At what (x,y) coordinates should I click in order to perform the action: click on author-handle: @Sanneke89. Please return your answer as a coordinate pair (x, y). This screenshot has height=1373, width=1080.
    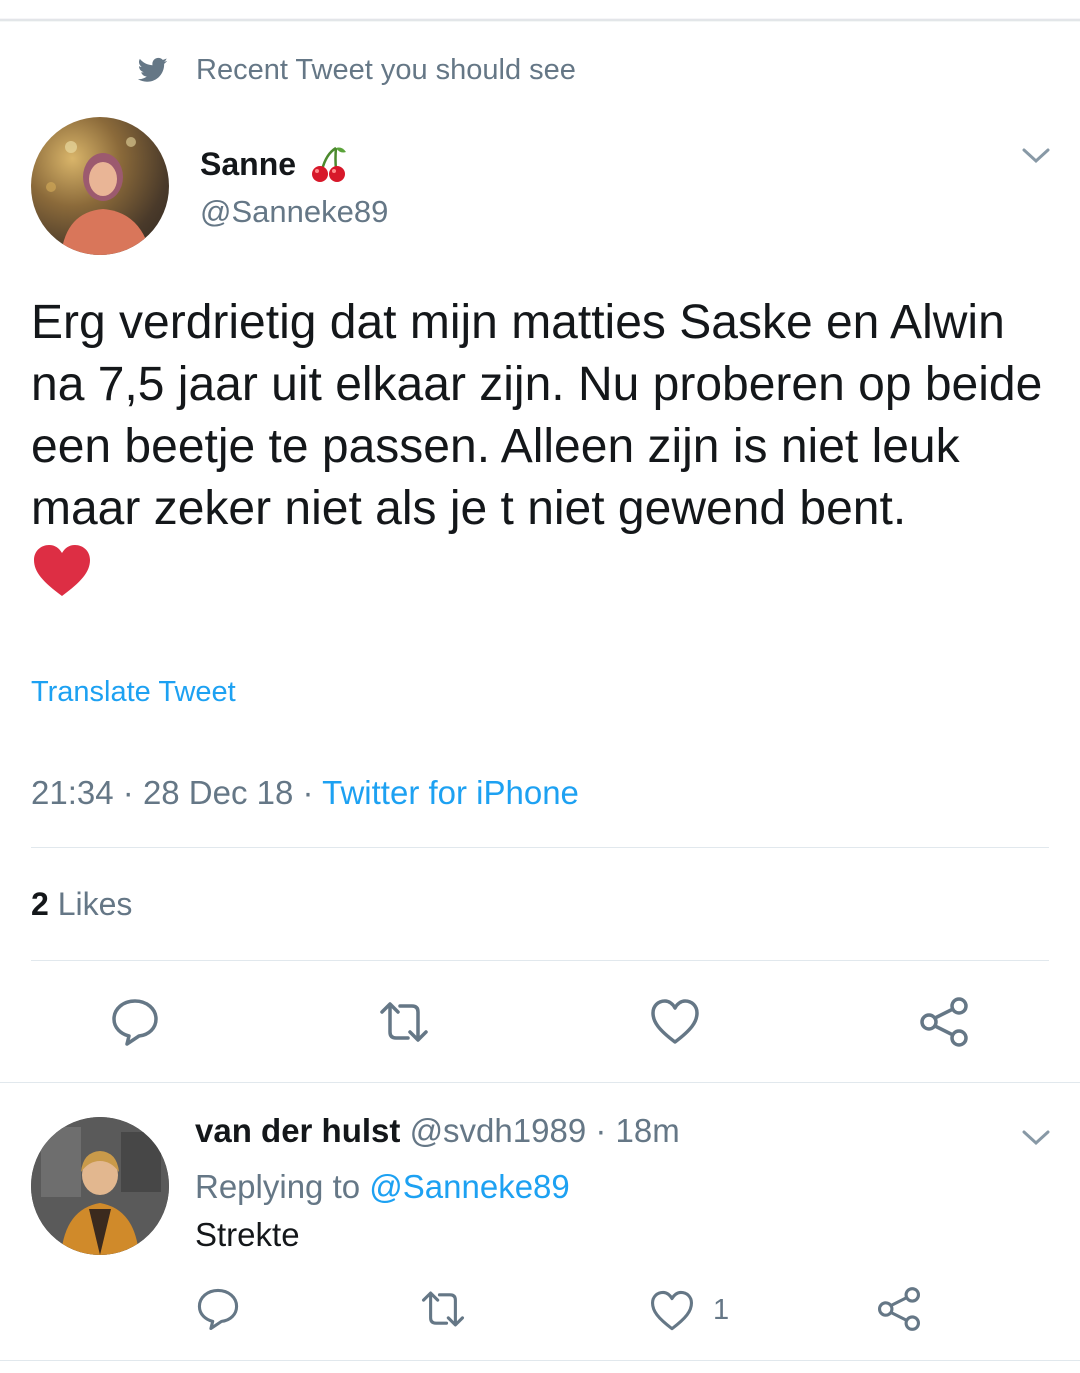
    Looking at the image, I should click on (294, 212).